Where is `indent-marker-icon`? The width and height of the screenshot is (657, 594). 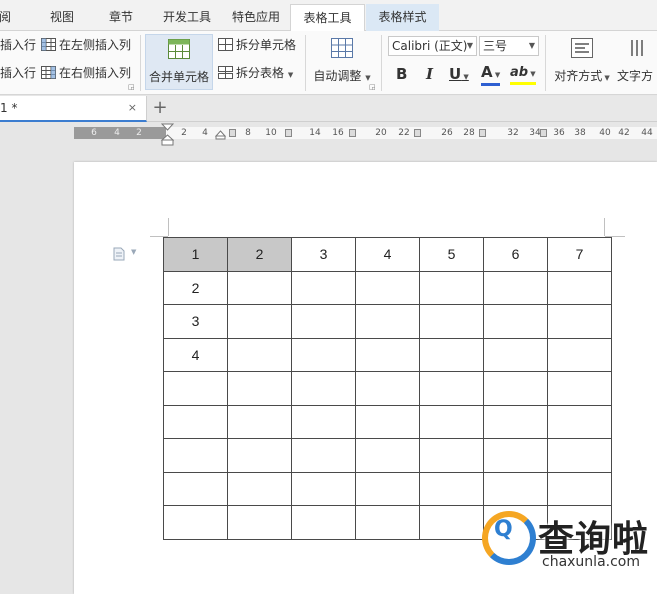
indent-marker-icon is located at coordinates (167, 135).